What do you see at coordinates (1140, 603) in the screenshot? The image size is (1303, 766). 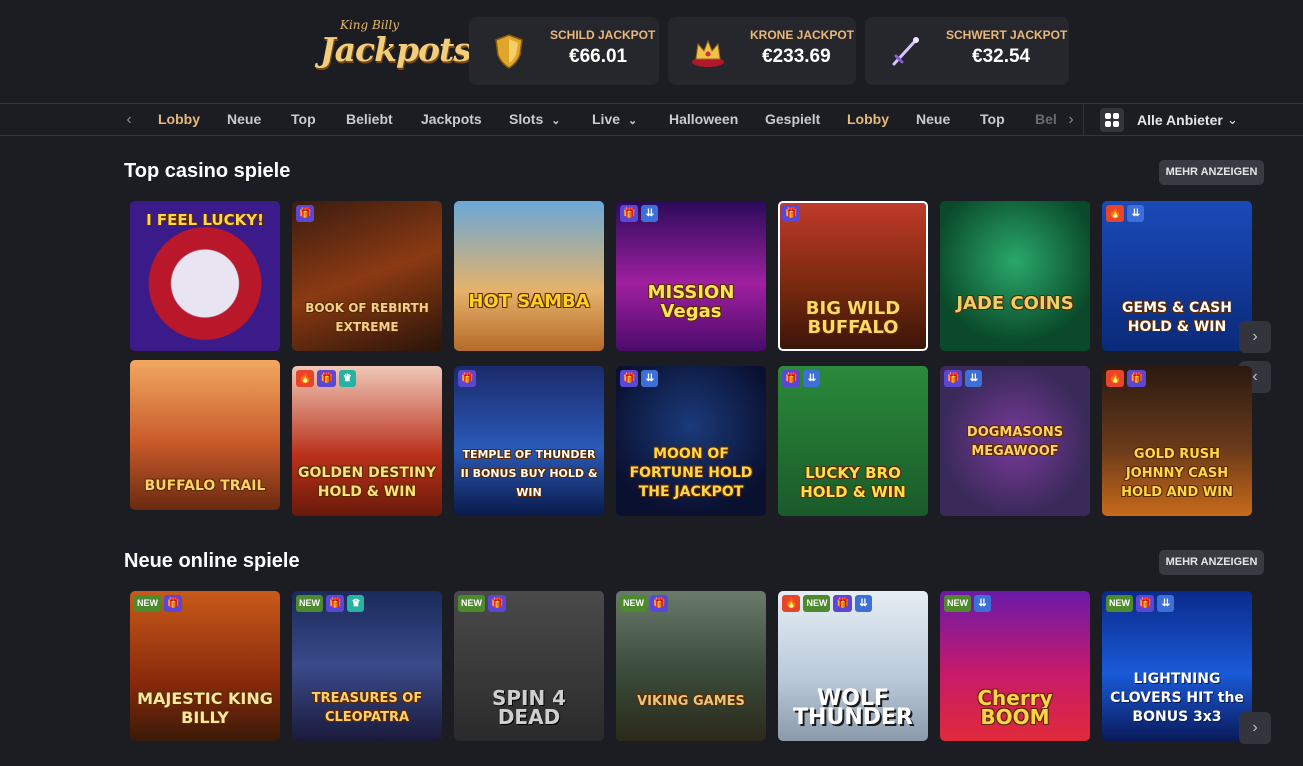 I see `badges: NEW 🎁 ⇊` at bounding box center [1140, 603].